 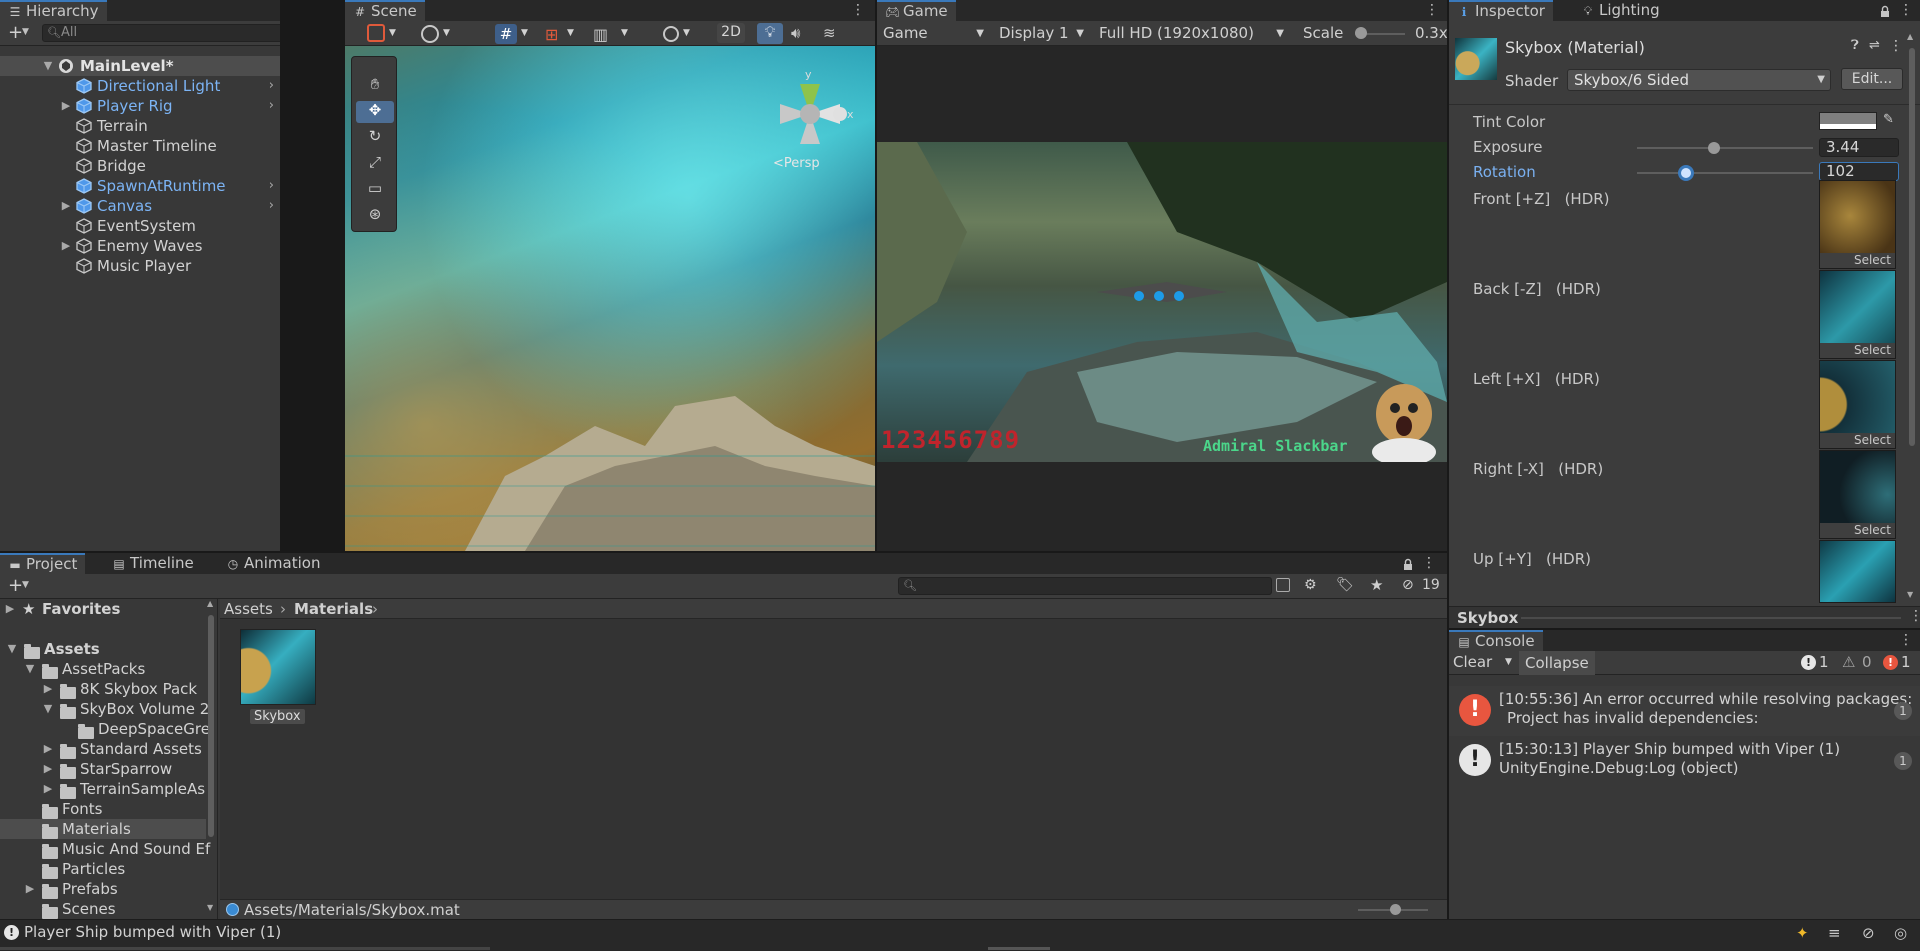 I want to click on error-filter-icon: !, so click(x=1890, y=662).